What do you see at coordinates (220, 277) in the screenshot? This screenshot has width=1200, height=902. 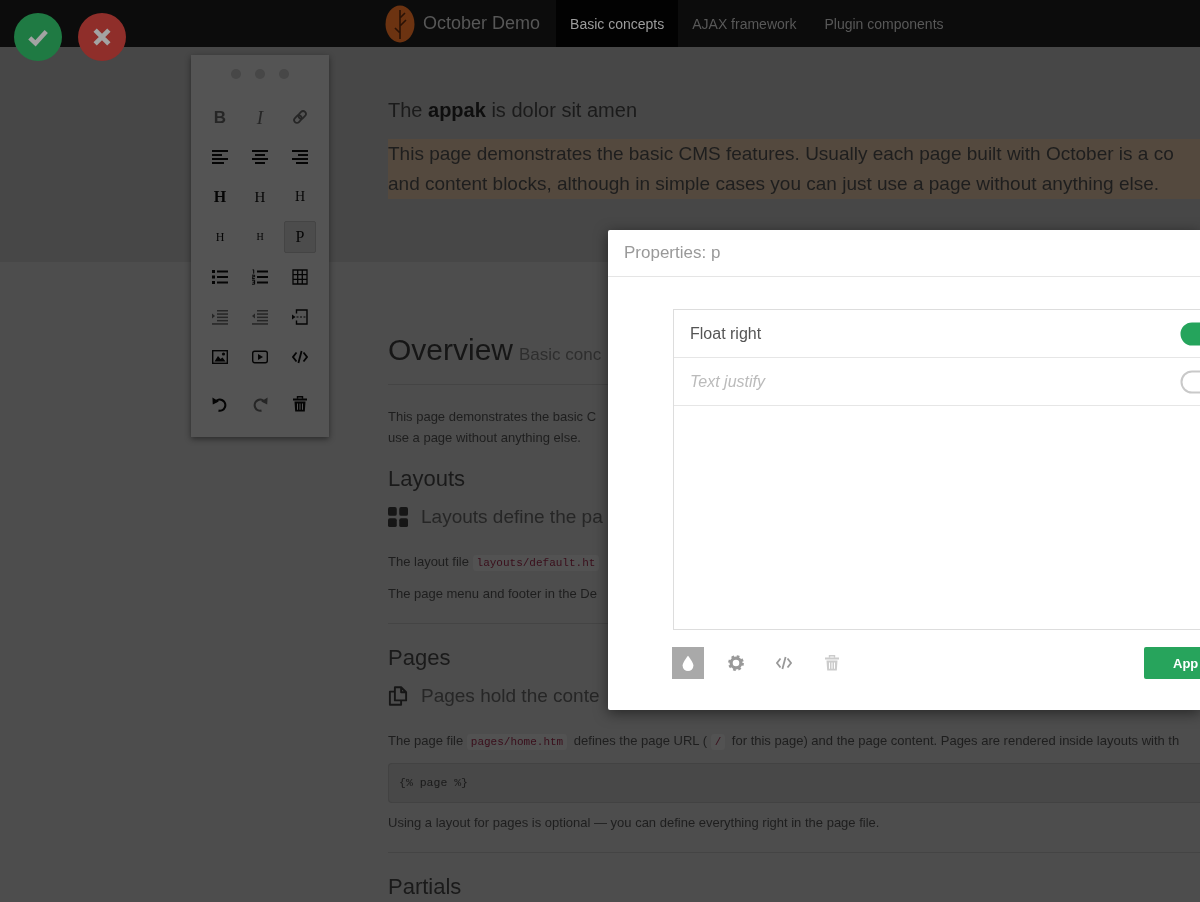 I see `bullet-list-icon` at bounding box center [220, 277].